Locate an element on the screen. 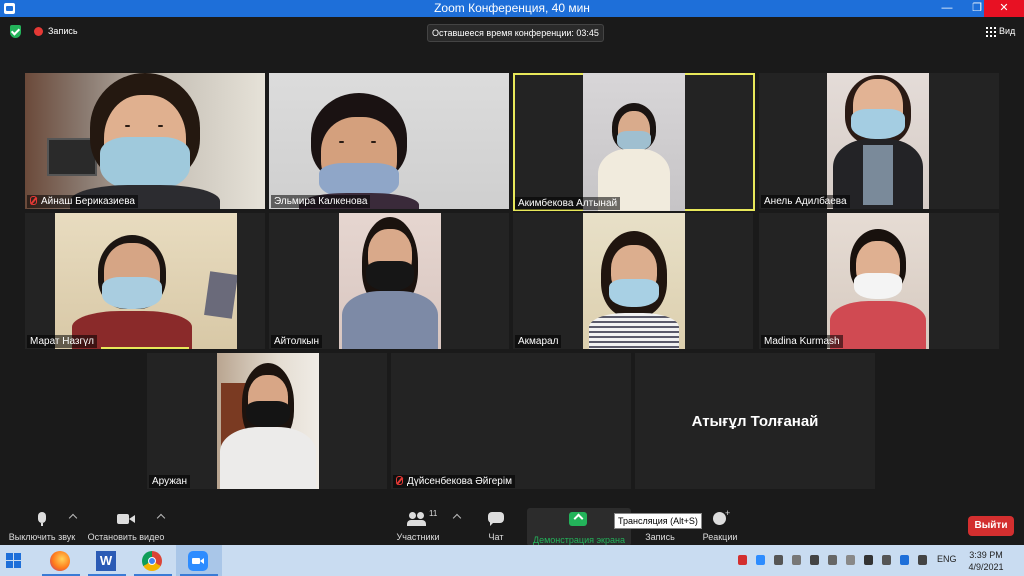 Image resolution: width=1024 pixels, height=576 pixels. participant-tile: Эльмира Калкенова is located at coordinates (389, 141).